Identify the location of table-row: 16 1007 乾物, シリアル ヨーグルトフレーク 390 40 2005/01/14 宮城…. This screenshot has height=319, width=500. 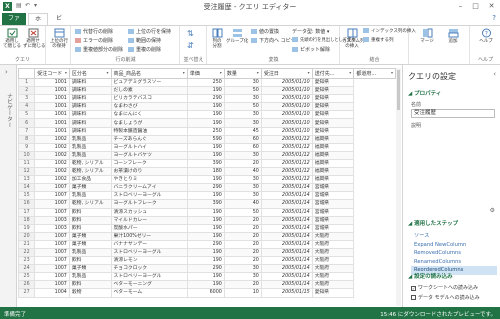
(207, 204).